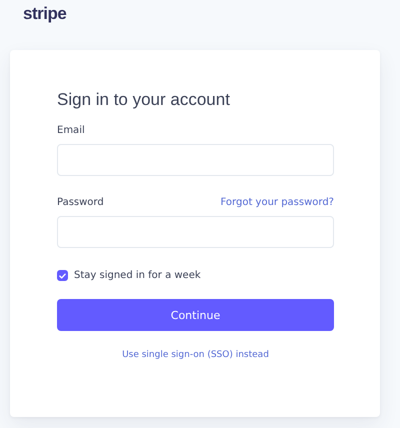  I want to click on continue-button: Continue, so click(195, 315).